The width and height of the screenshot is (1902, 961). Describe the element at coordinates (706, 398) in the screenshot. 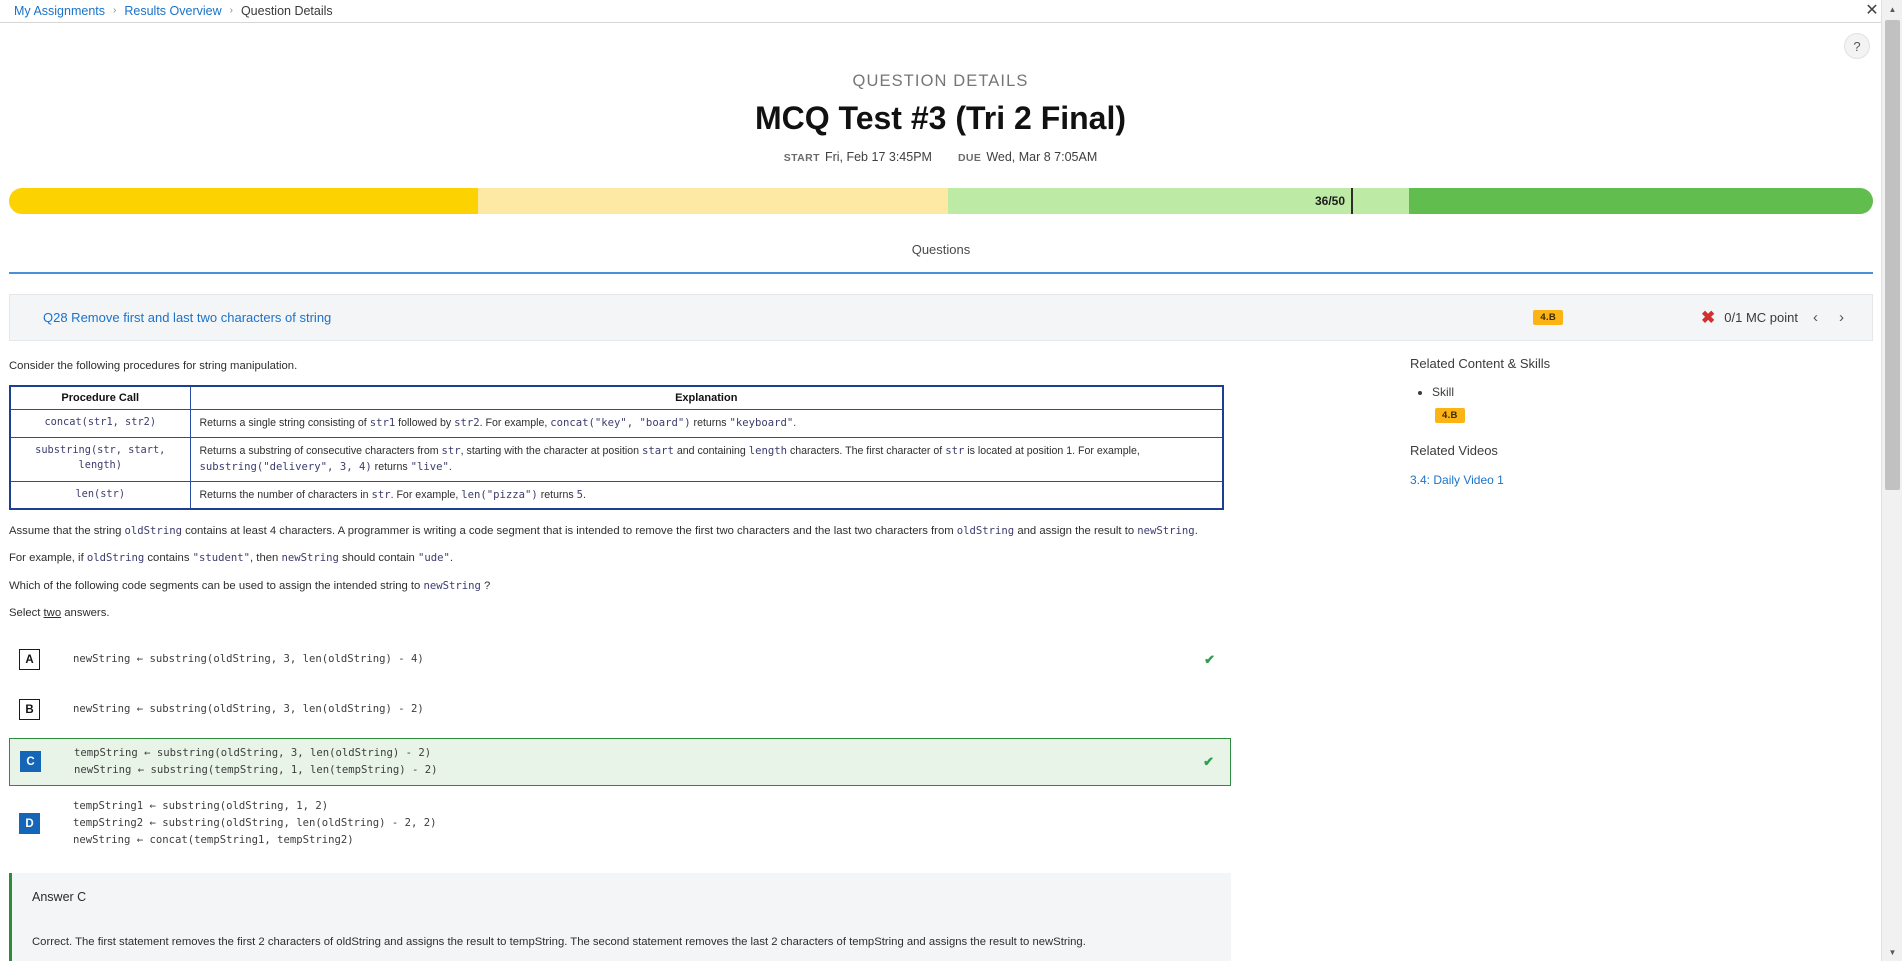

I see `column-header-explanation: Explanation` at that location.